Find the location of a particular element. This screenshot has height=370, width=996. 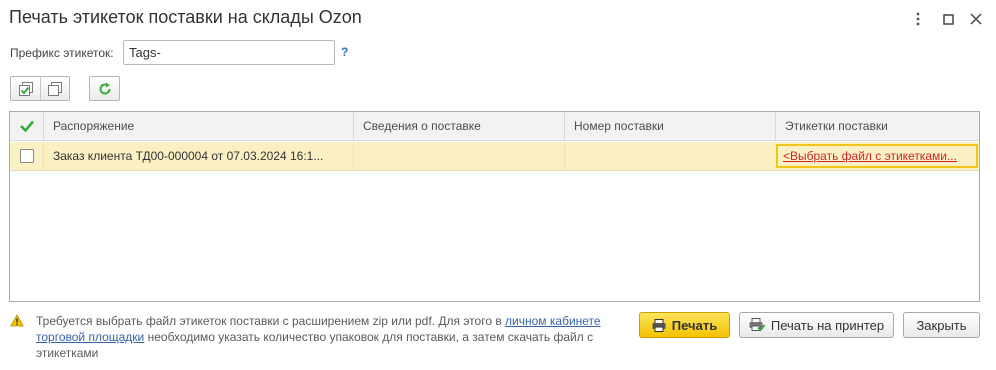

close-button-label: Закрыть is located at coordinates (941, 325).